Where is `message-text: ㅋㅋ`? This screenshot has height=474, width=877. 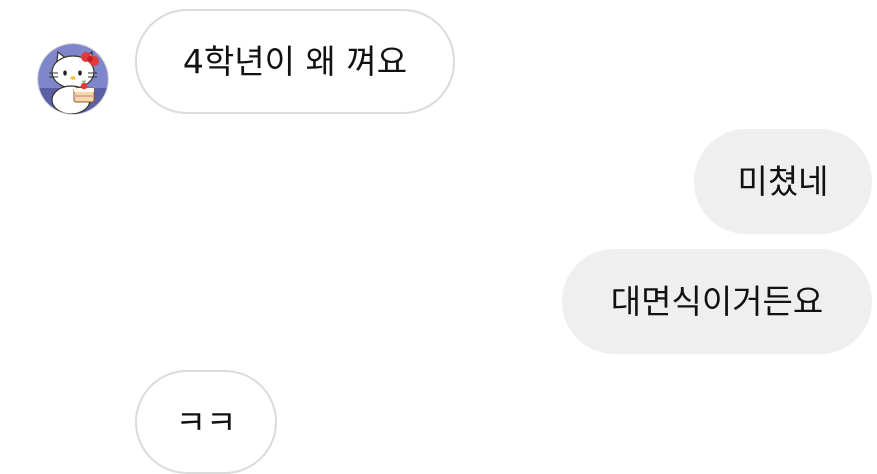
message-text: ㅋㅋ is located at coordinates (206, 422).